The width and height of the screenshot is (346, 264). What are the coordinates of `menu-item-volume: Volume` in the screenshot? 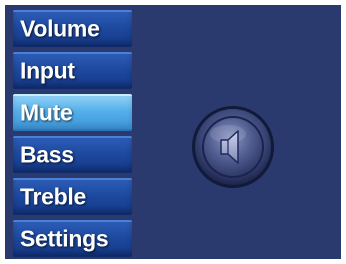 It's located at (72, 28).